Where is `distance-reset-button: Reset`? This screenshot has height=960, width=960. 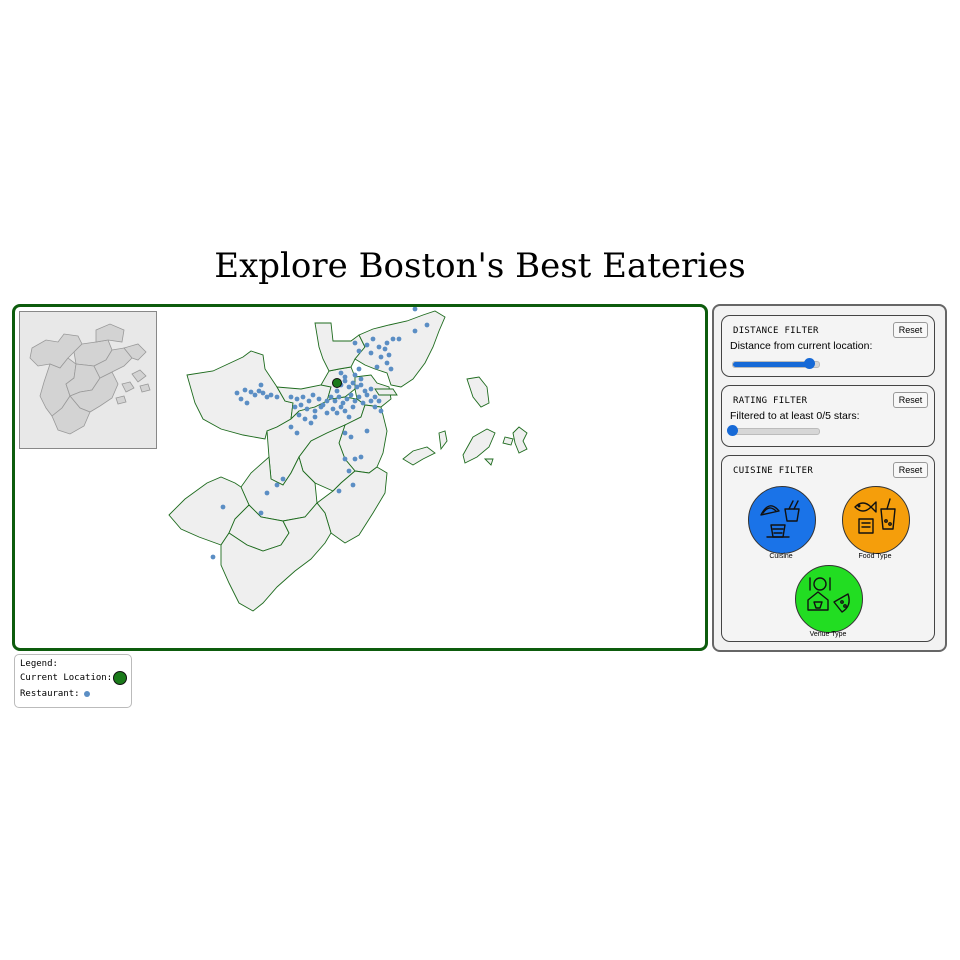
distance-reset-button: Reset is located at coordinates (910, 330).